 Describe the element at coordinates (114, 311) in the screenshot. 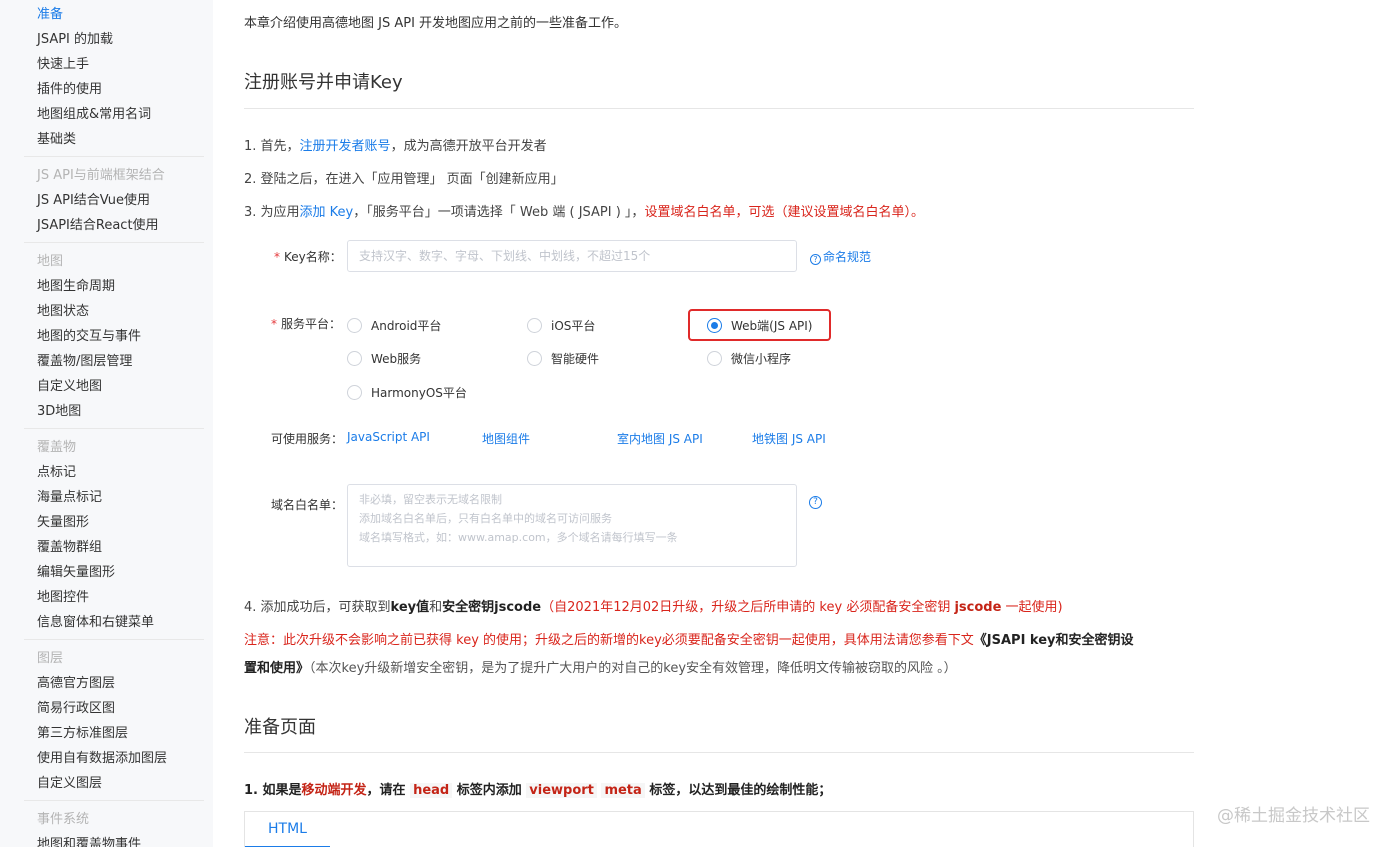

I see `sidebar-item: 地图状态` at that location.